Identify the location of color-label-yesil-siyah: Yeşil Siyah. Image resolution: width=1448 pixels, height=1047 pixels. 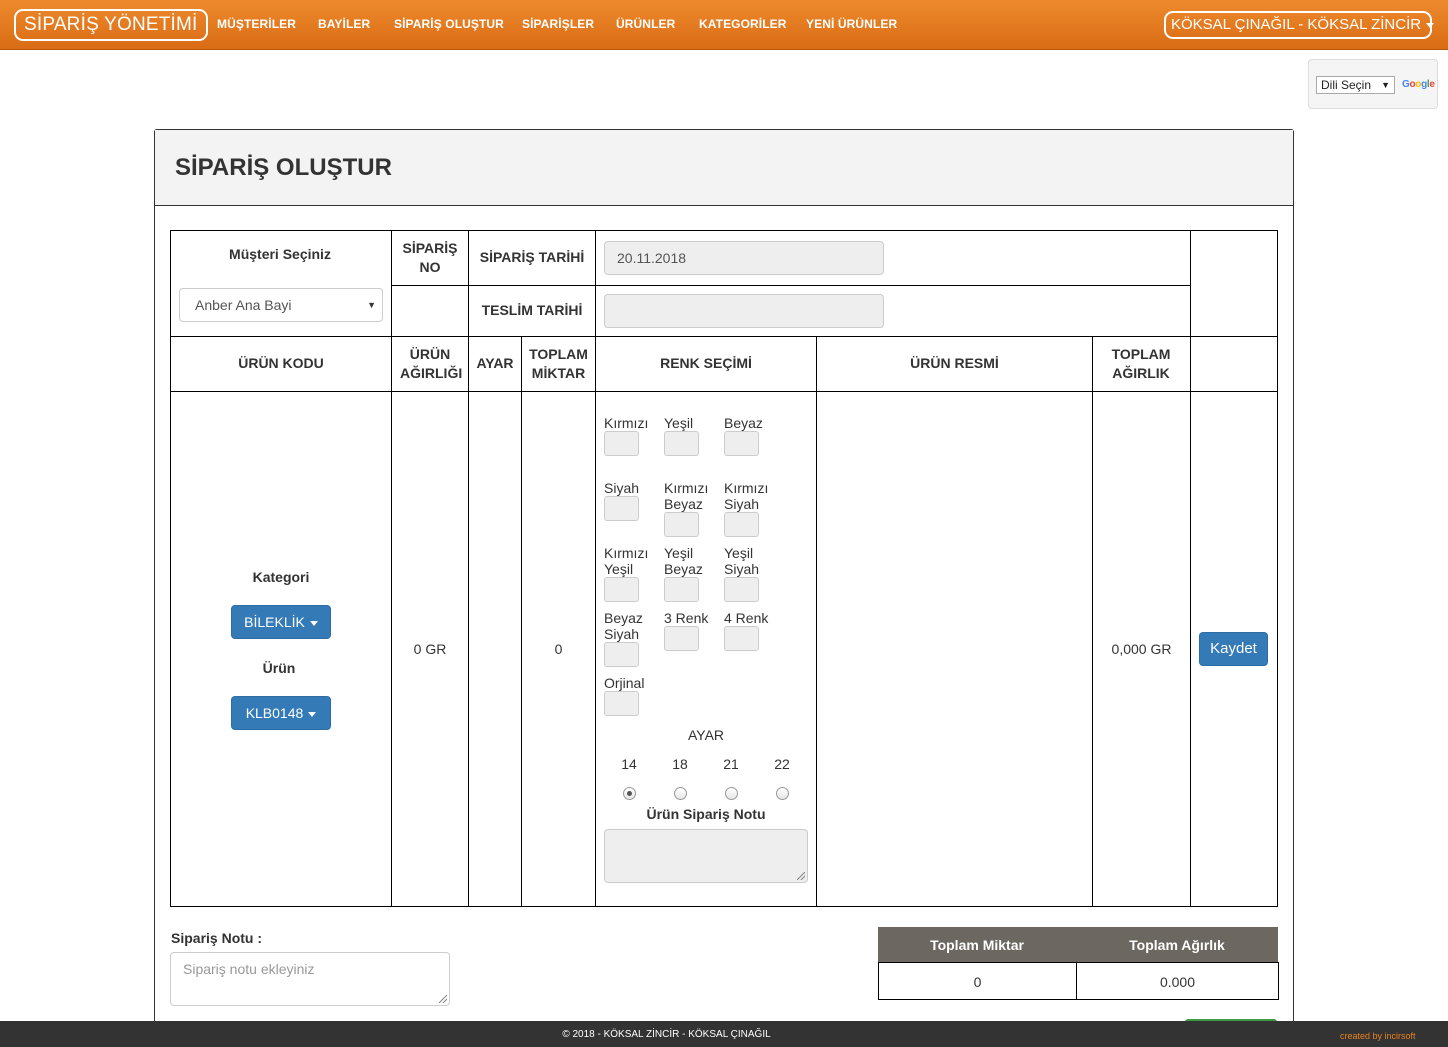
(742, 561).